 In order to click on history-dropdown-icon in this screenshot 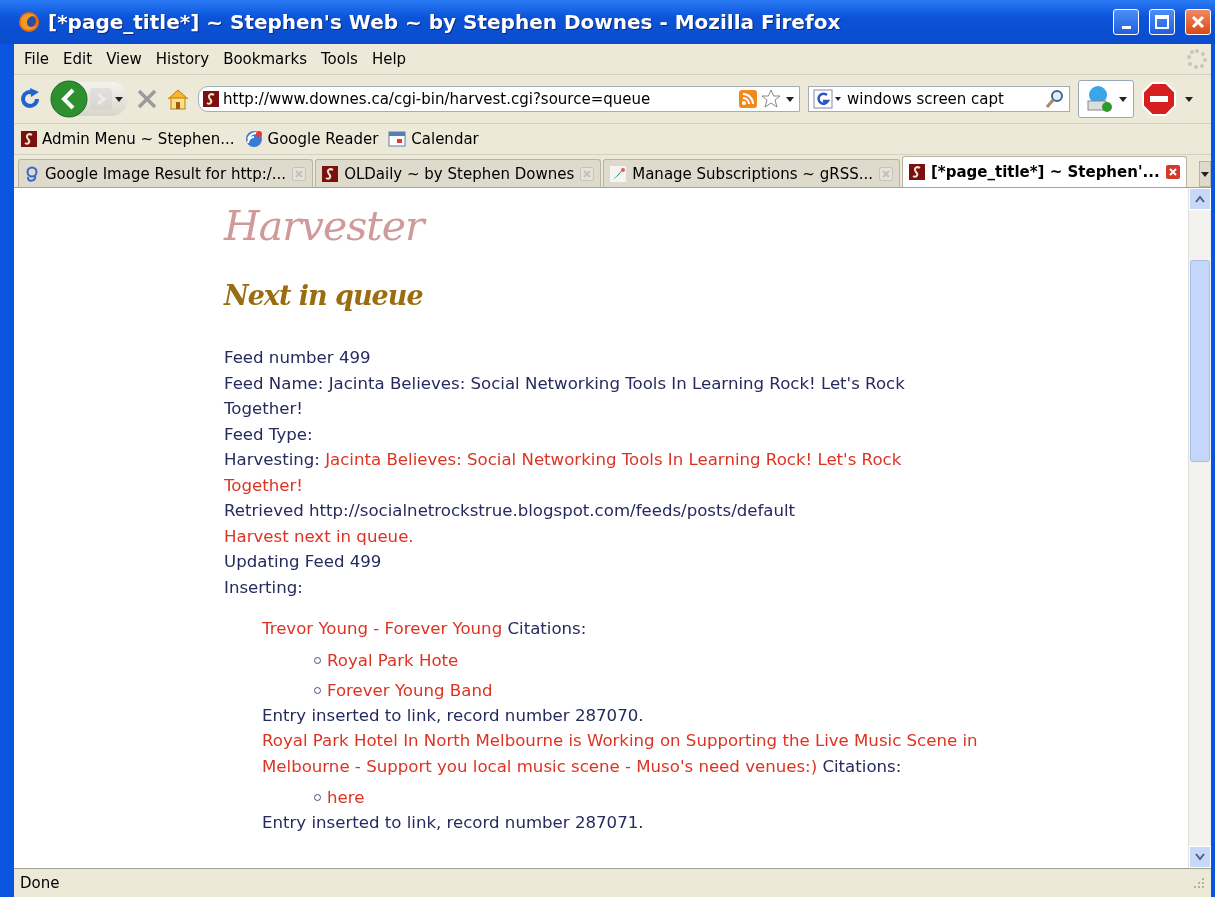, I will do `click(119, 99)`.